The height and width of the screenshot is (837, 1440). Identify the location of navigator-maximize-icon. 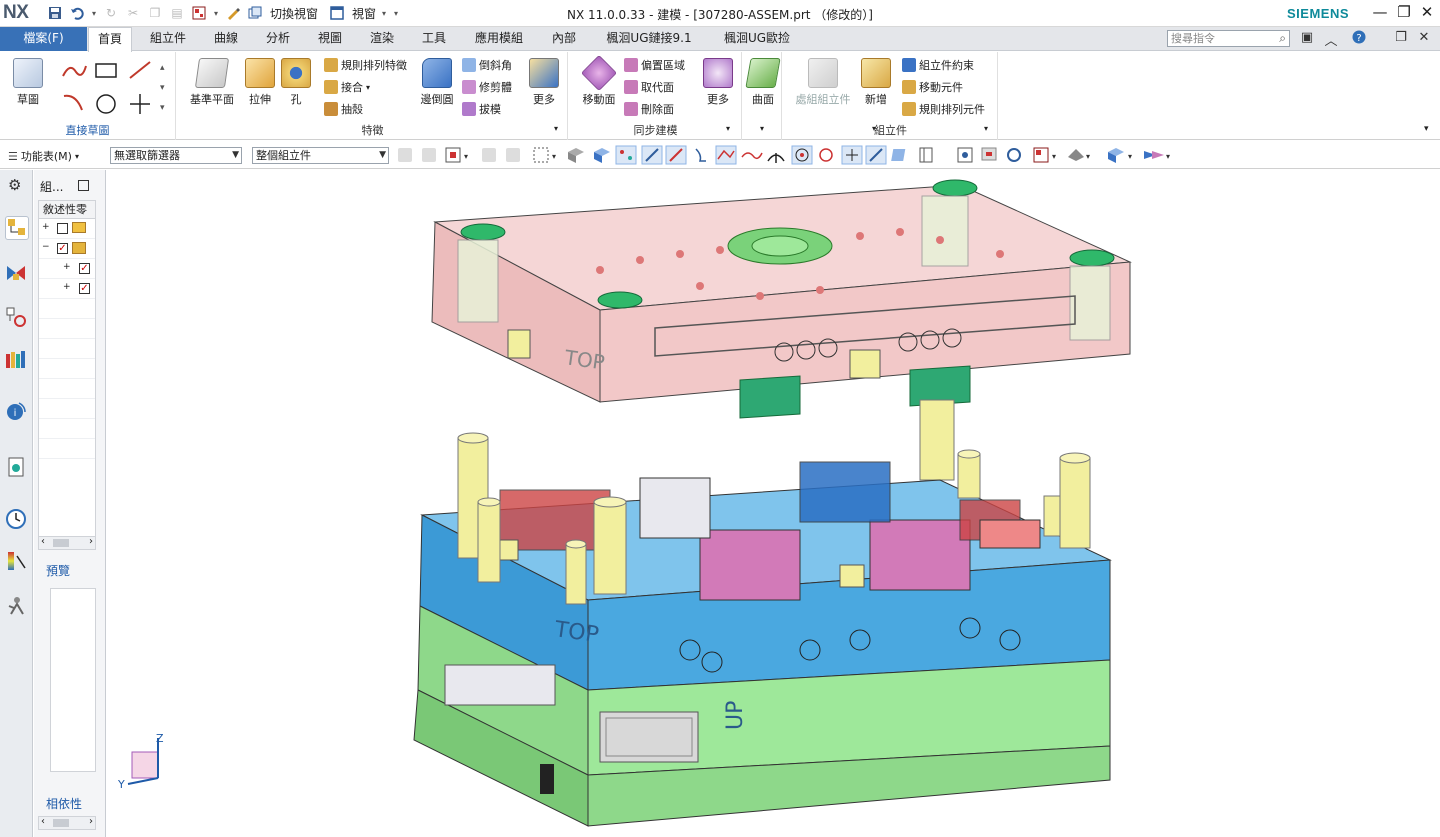
(83, 185).